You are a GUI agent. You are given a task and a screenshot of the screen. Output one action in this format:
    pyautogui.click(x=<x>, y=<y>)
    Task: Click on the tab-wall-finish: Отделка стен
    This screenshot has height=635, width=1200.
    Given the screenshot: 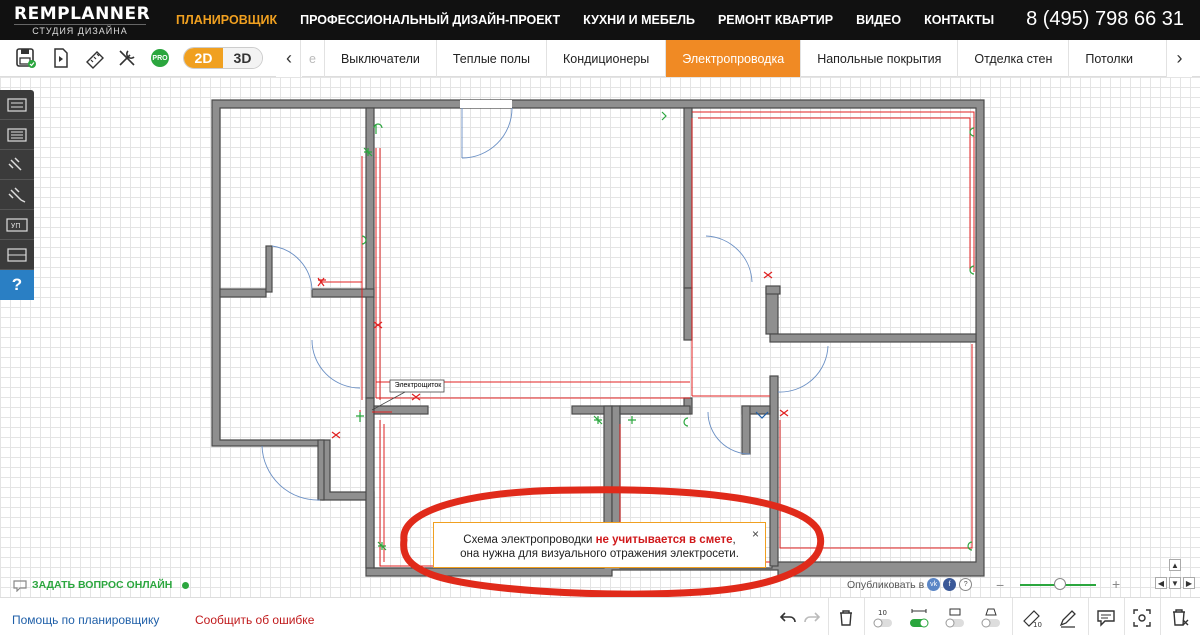 What is the action you would take?
    pyautogui.click(x=1012, y=58)
    